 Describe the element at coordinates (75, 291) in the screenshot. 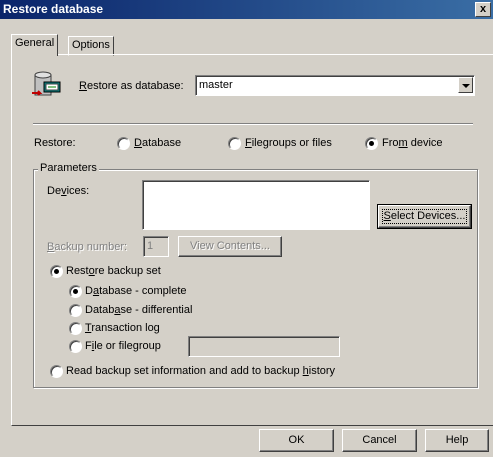

I see `database-complete-radio` at that location.